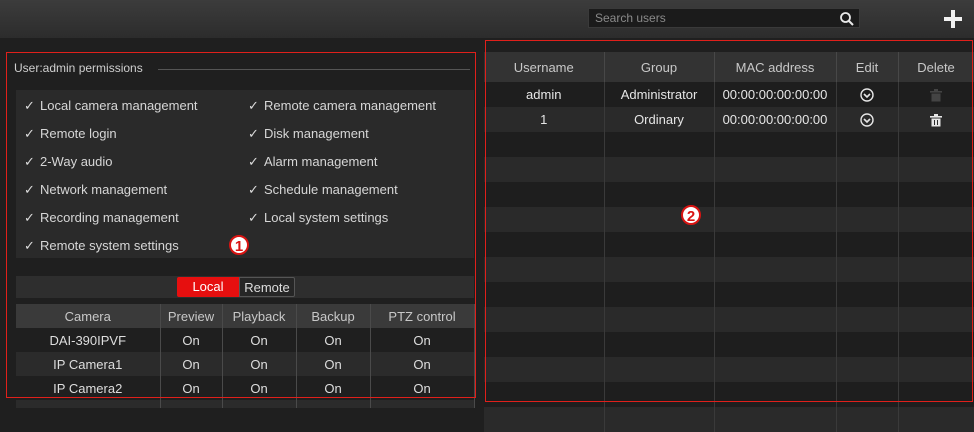 This screenshot has height=432, width=974. I want to click on annotation-marker-2: 2, so click(691, 215).